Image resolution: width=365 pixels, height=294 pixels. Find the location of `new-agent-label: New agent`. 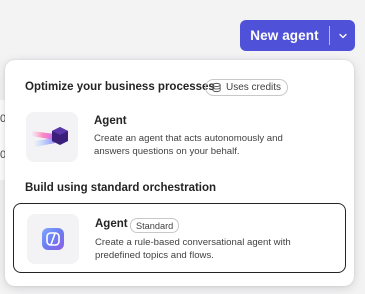

new-agent-label: New agent is located at coordinates (284, 35).